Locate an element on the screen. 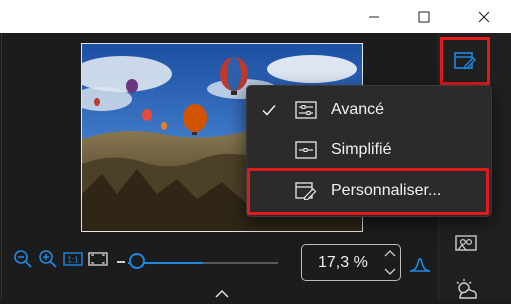 The height and width of the screenshot is (304, 511). menu-item-simplified: Simplifié is located at coordinates (369, 150).